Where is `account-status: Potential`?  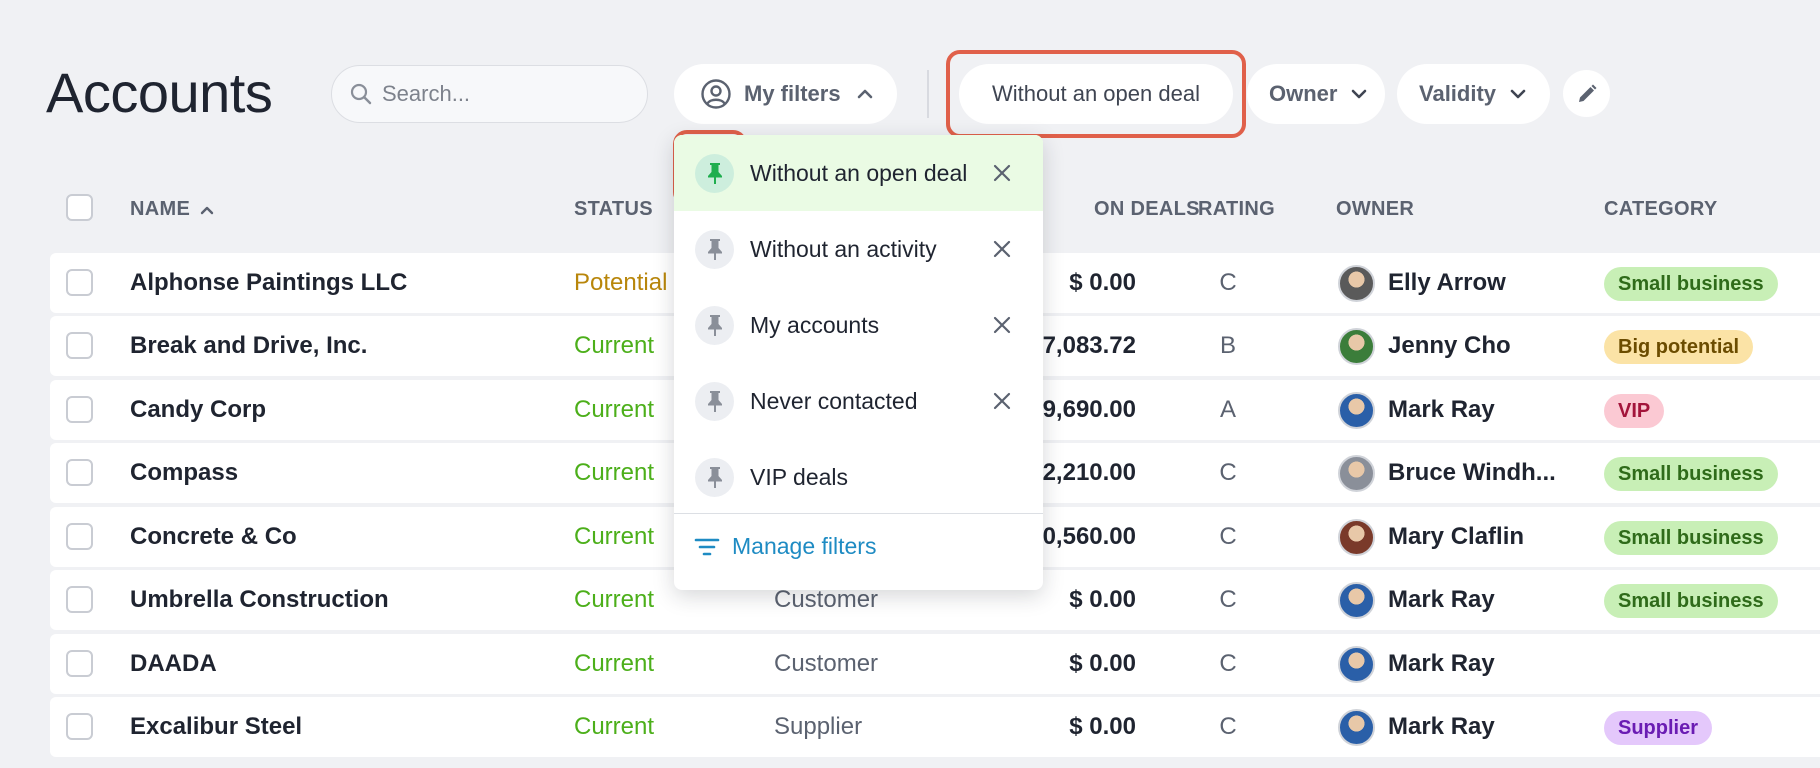
account-status: Potential is located at coordinates (621, 282).